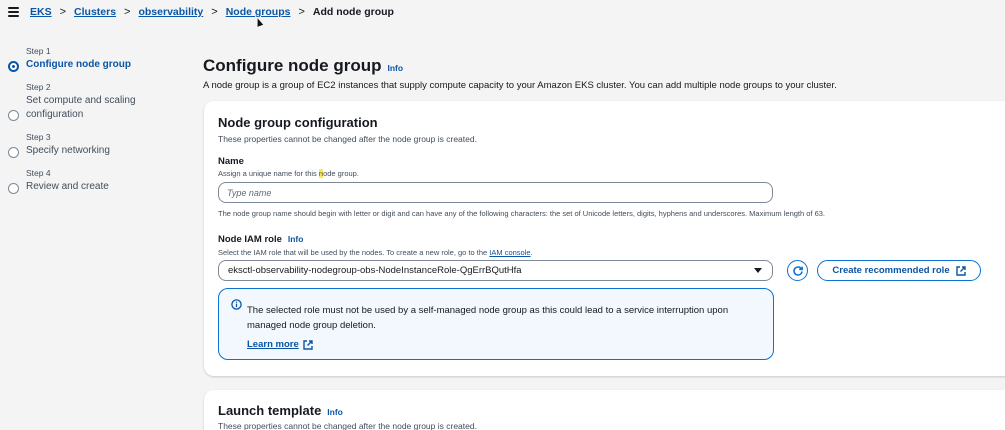 The height and width of the screenshot is (430, 1005). Describe the element at coordinates (258, 12) in the screenshot. I see `breadcrumb-node-groups: Node groups` at that location.